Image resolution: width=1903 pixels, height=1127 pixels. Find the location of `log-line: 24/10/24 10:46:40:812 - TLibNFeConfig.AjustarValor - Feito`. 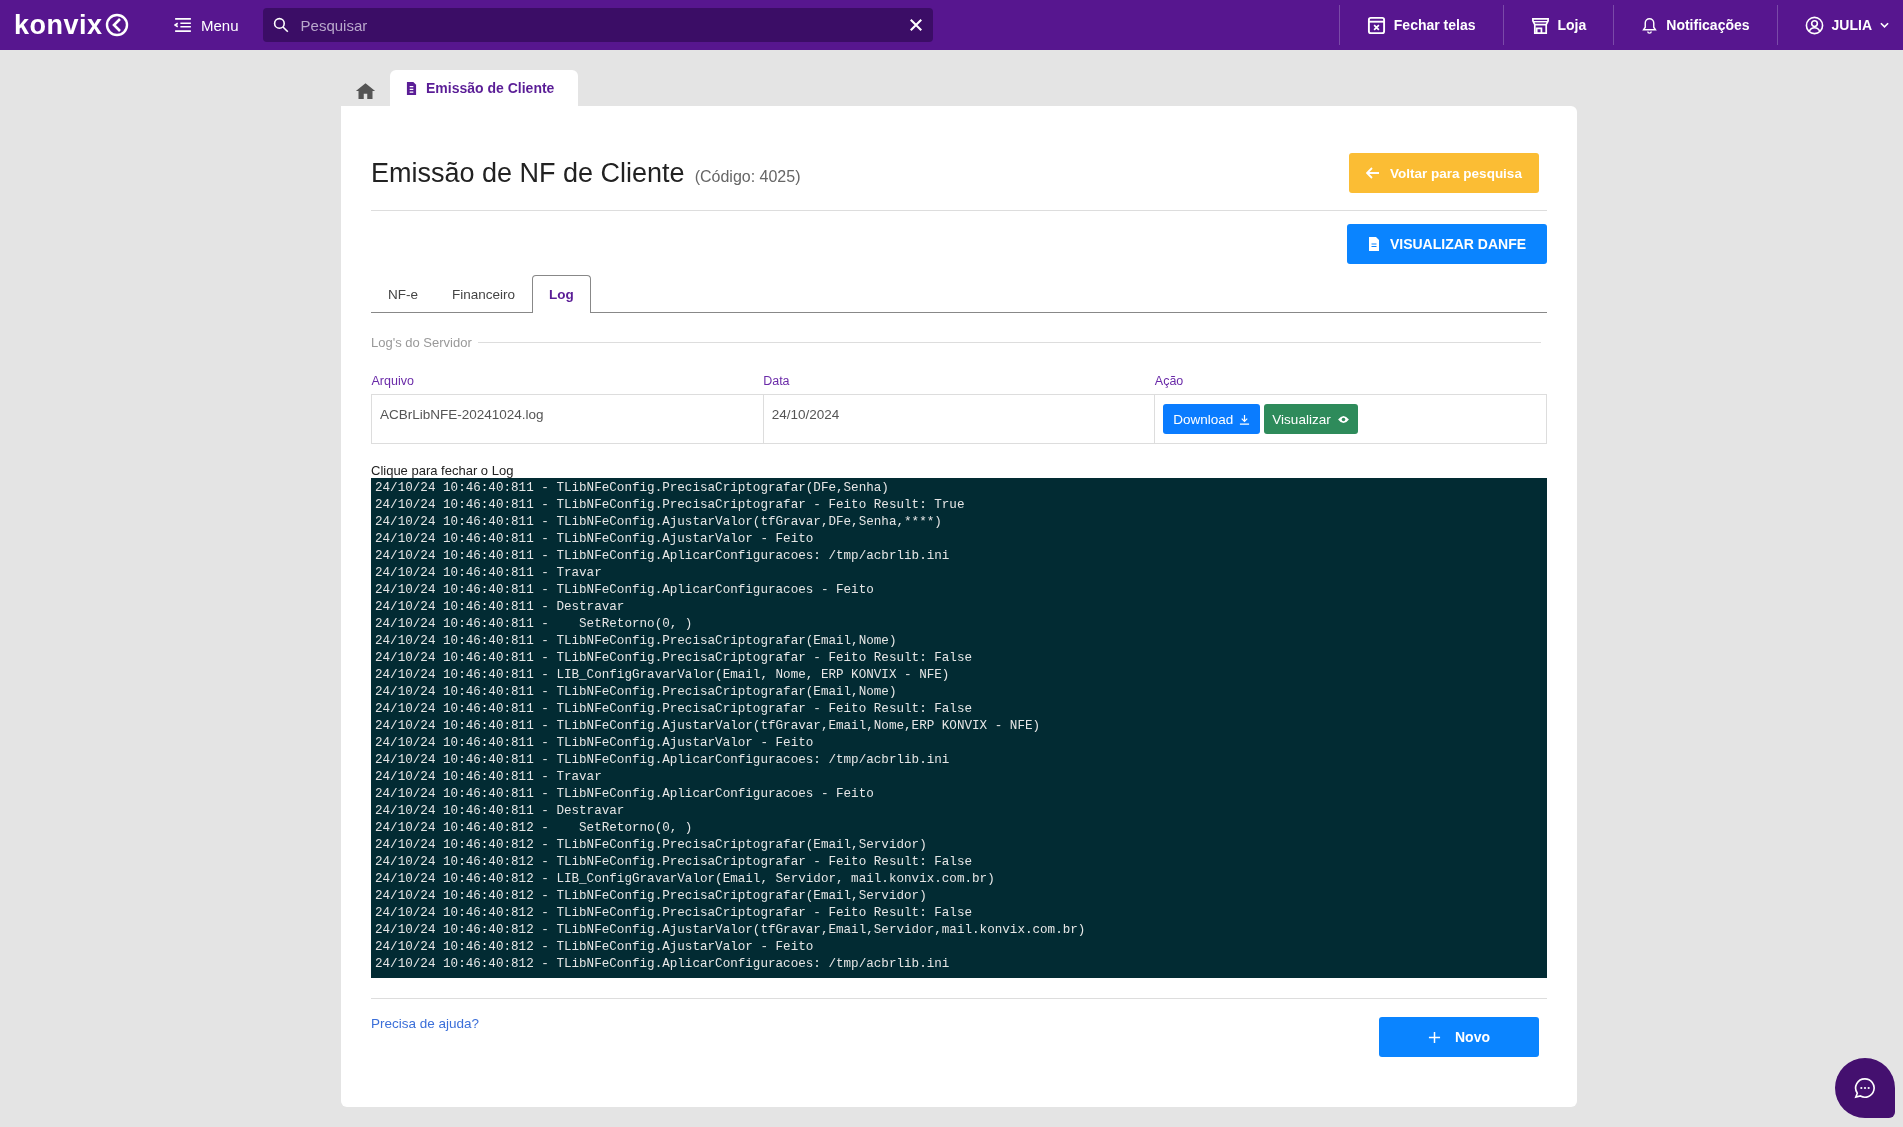

log-line: 24/10/24 10:46:40:812 - TLibNFeConfig.AjustarValor - Feito is located at coordinates (595, 947).